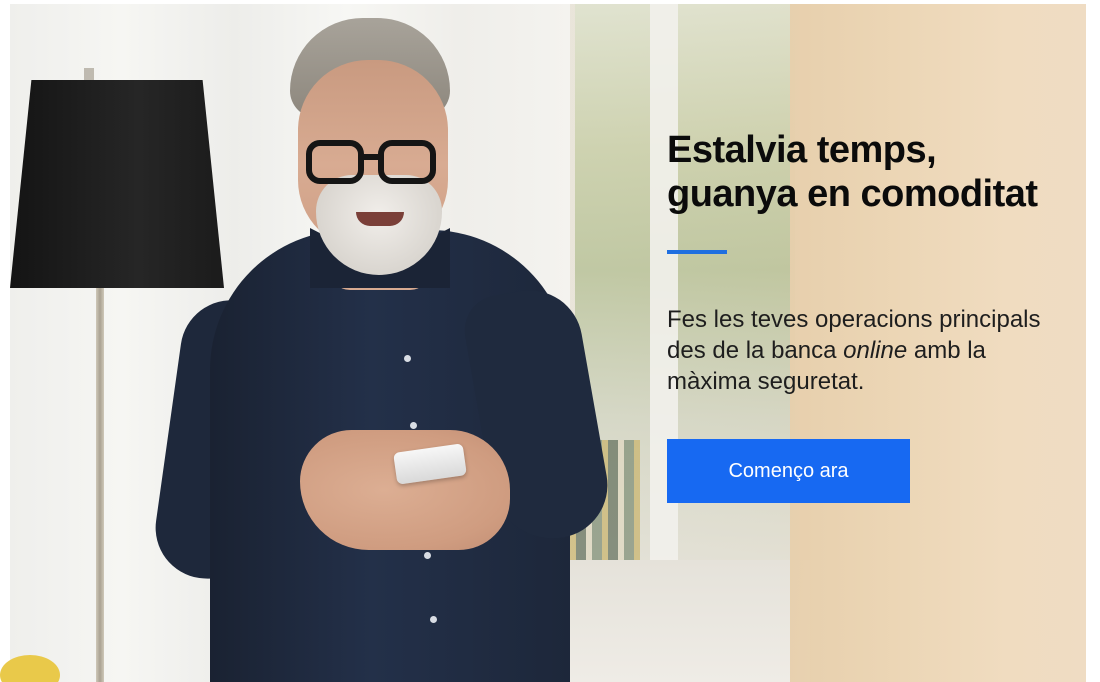  Describe the element at coordinates (875, 350) in the screenshot. I see `description-emphasis: online` at that location.